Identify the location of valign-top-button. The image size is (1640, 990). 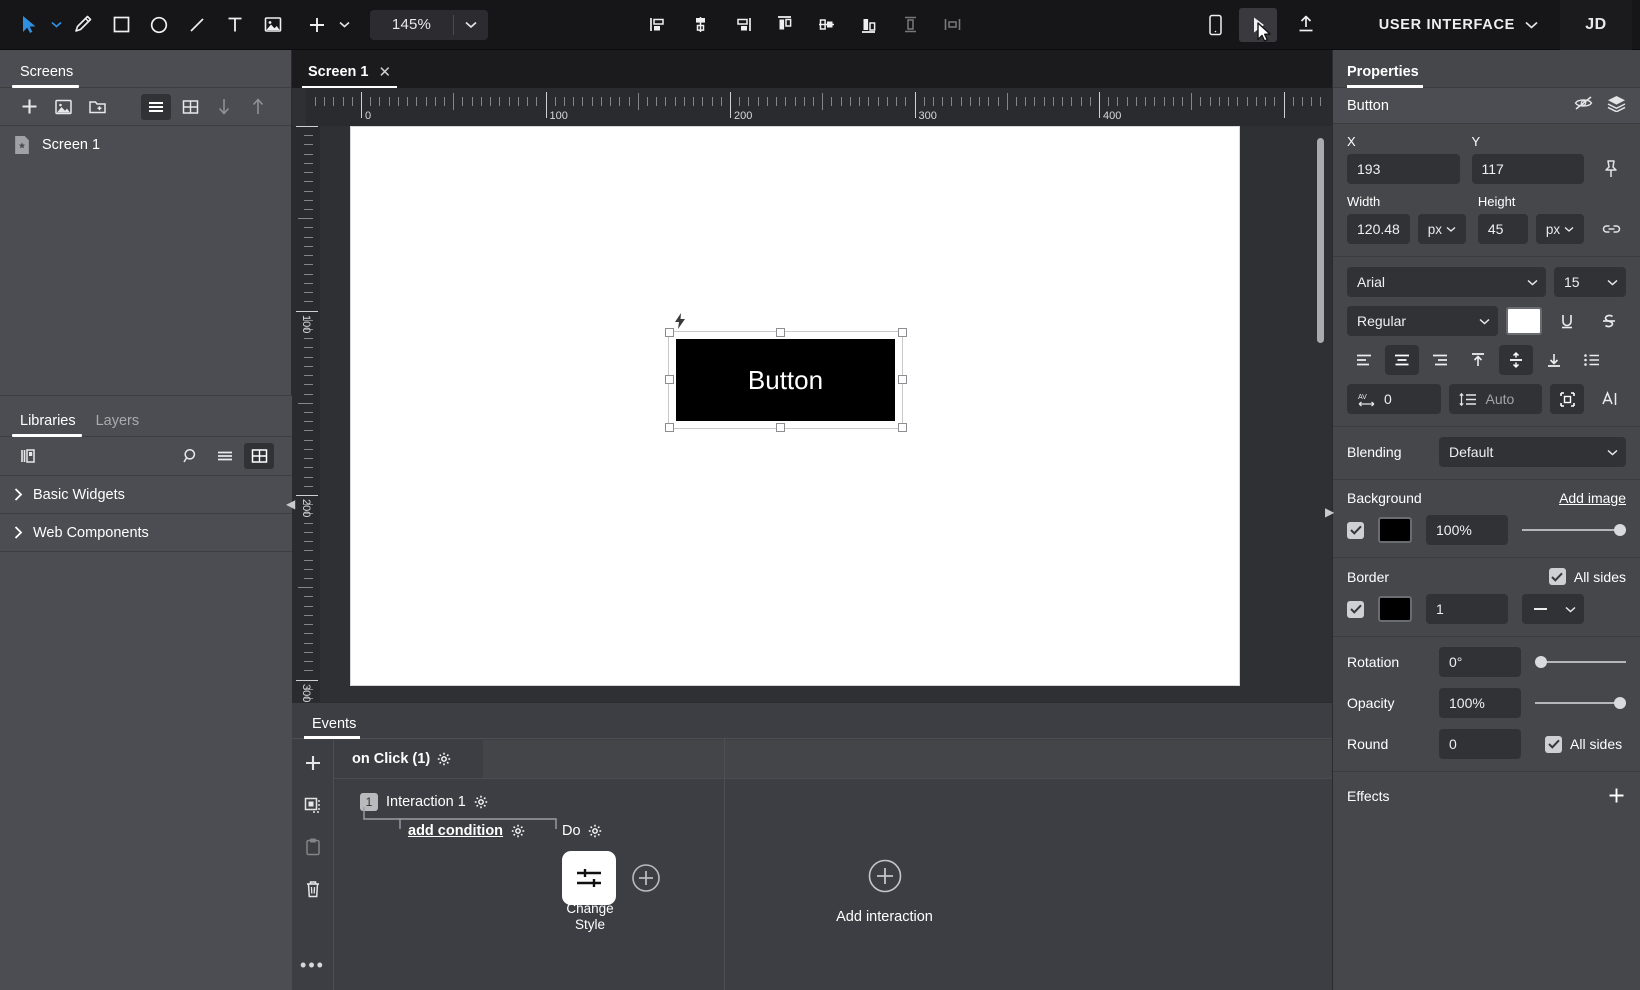
(1478, 360).